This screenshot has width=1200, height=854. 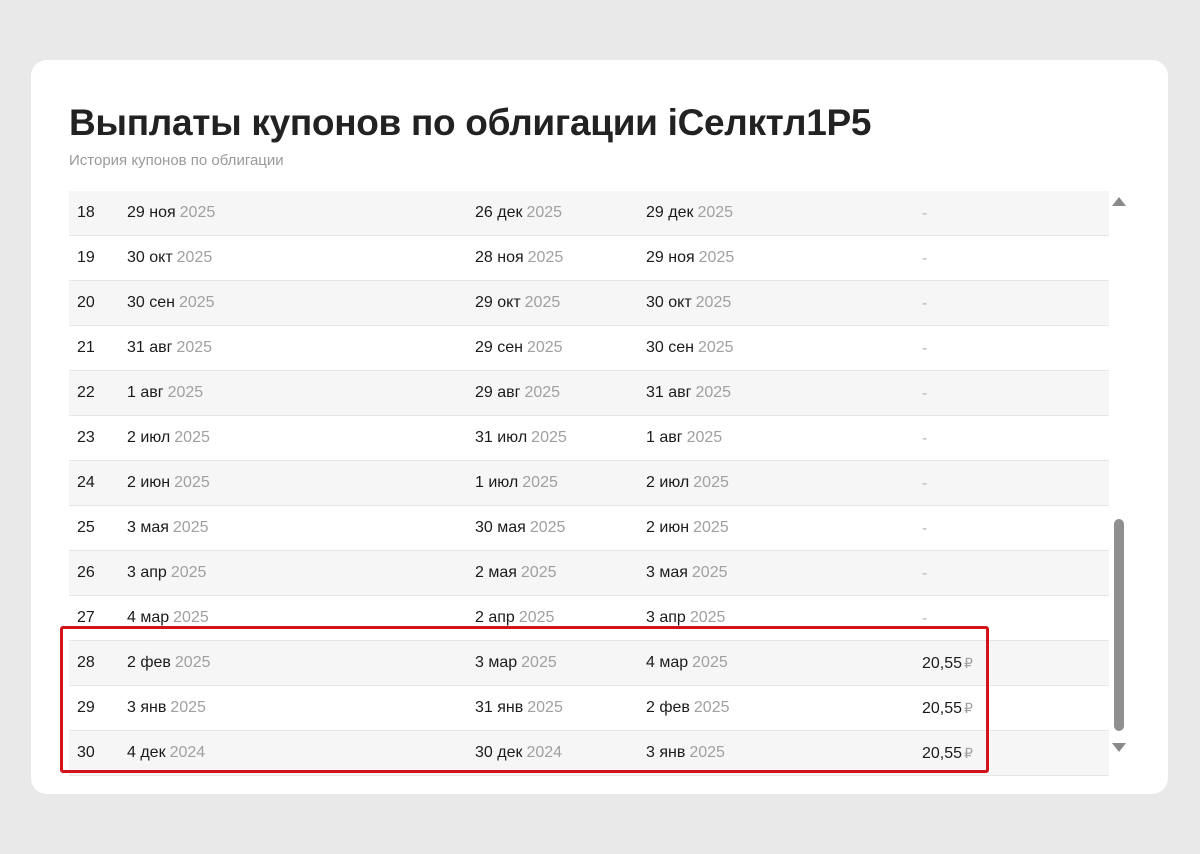 I want to click on record-date: 2 июл 2025, so click(x=168, y=438).